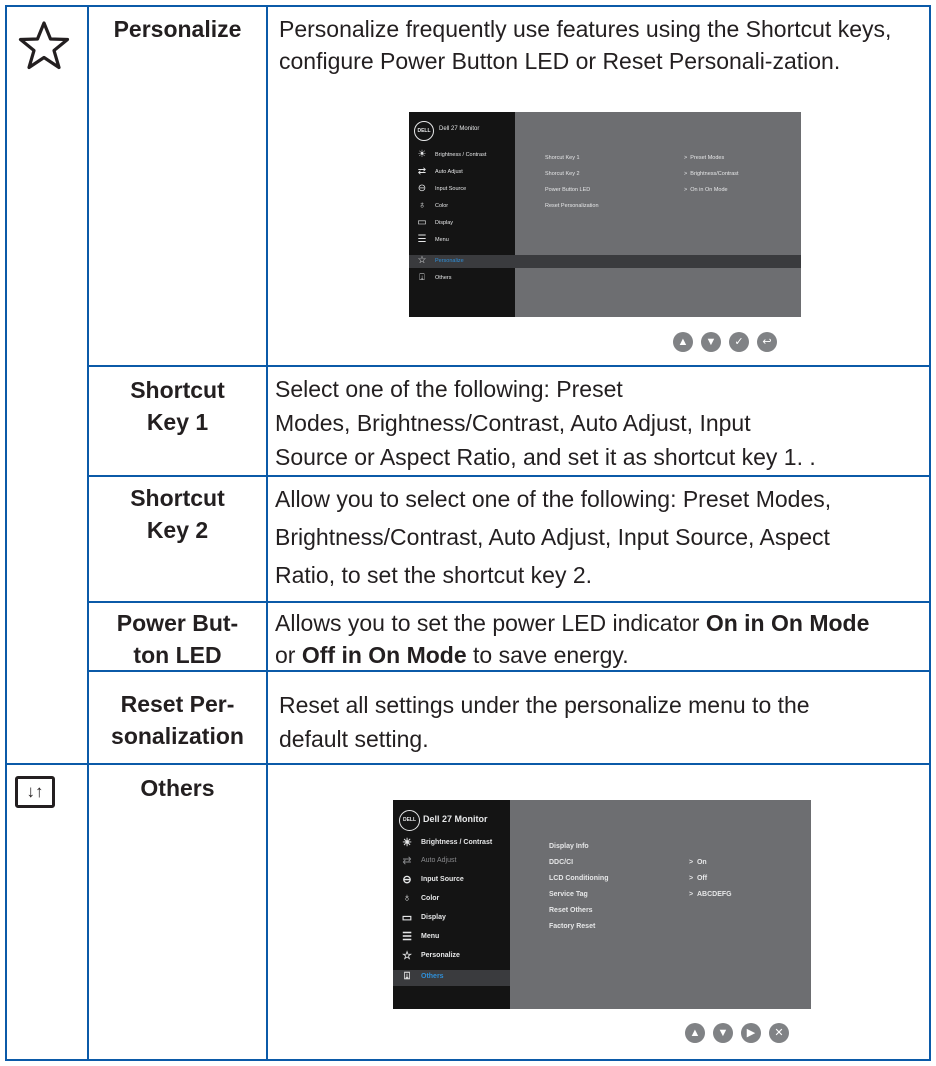 This screenshot has width=936, height=1066. Describe the element at coordinates (44, 45) in the screenshot. I see `star-icon` at that location.